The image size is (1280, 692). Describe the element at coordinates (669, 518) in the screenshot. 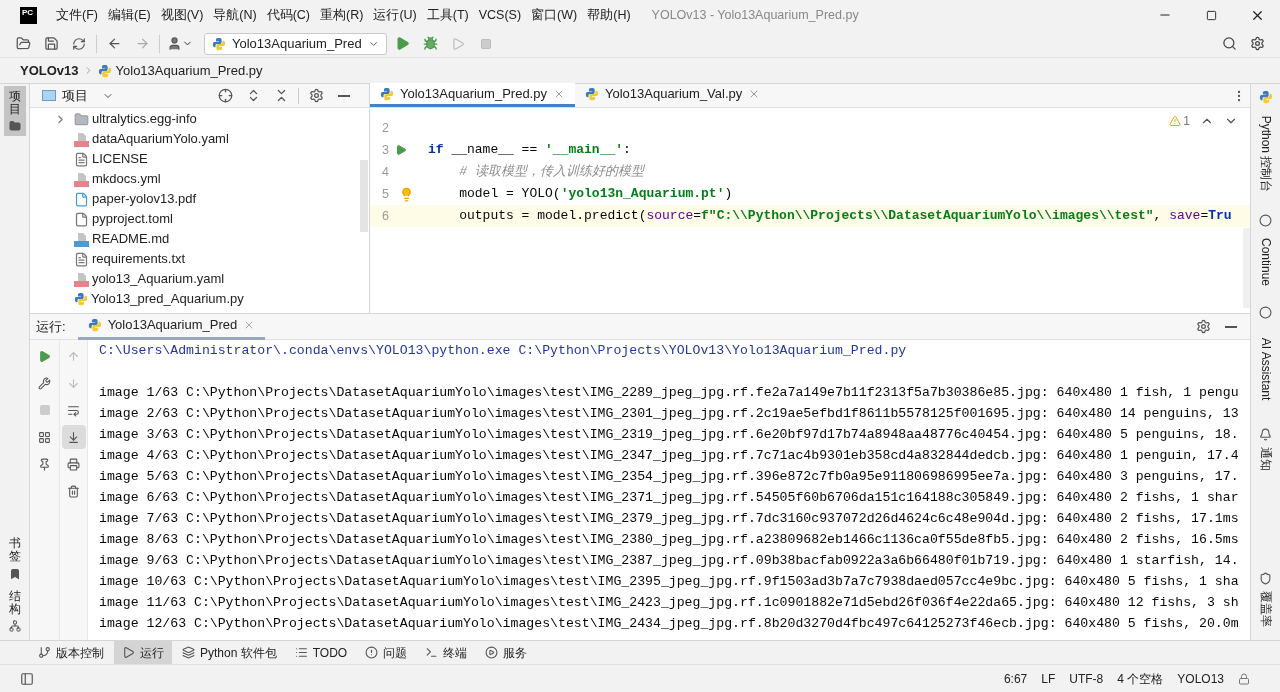

I see `console-output-line: image 7/63 C:\Python\Projects\DatasetAquariumYolo\images\test\IMG_2379_jpeg_jpg.rf.7dc3160c937072d26d4624c6c48e904d.jpg: 640x480 2 fishs, 17.1ms` at that location.